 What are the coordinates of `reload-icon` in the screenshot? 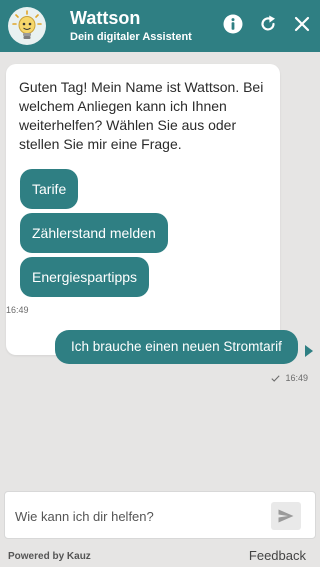 It's located at (268, 23).